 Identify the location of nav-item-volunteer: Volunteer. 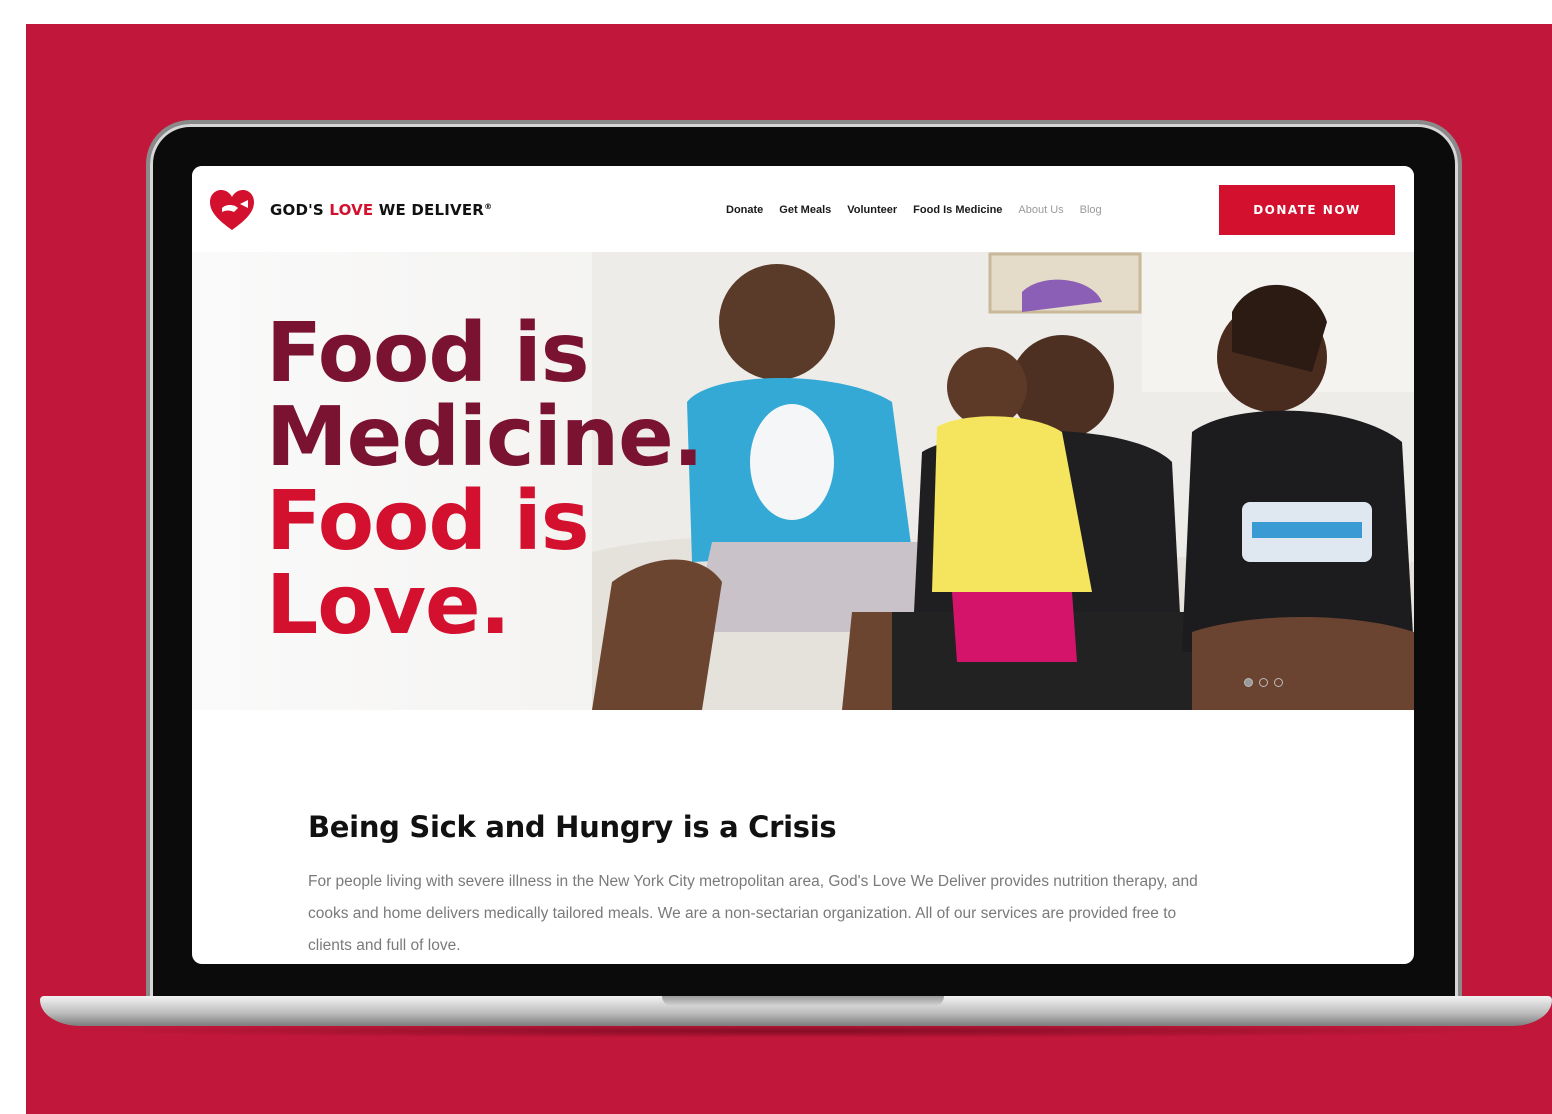
(872, 210).